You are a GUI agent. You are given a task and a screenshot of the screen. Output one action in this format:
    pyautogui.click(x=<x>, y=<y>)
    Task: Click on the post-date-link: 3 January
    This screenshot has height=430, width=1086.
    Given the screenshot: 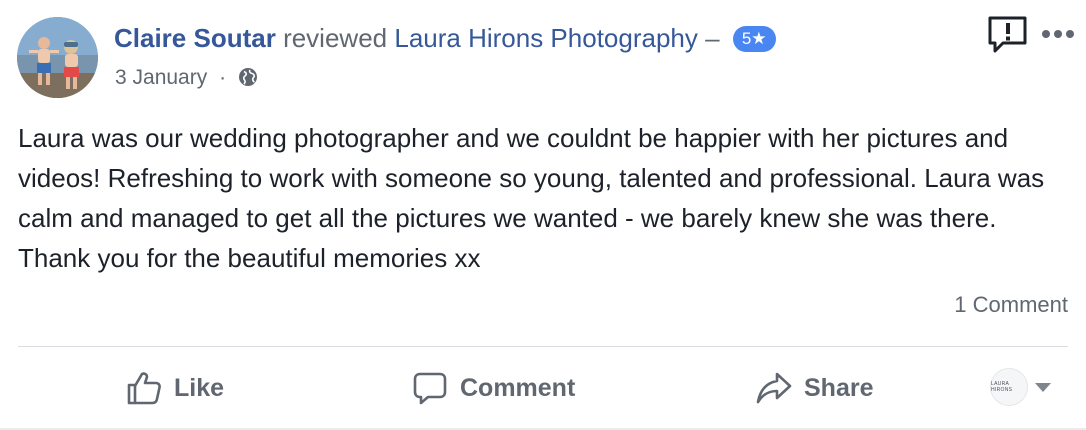 What is the action you would take?
    pyautogui.click(x=161, y=77)
    